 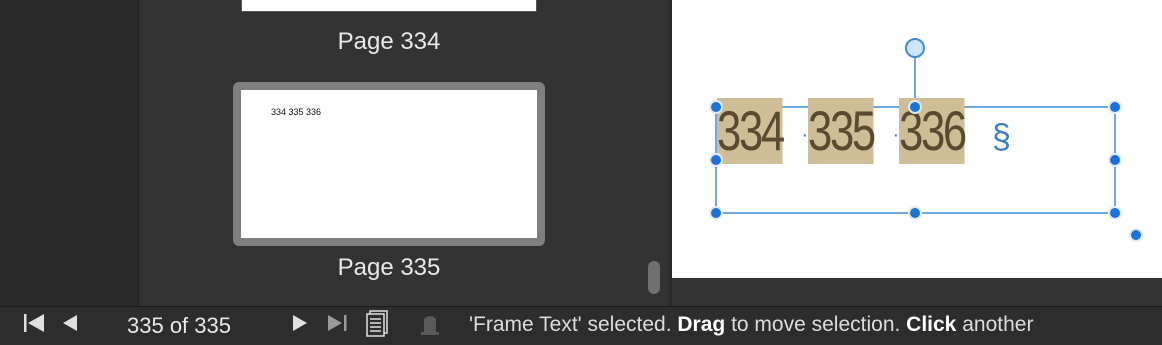 What do you see at coordinates (573, 324) in the screenshot?
I see `status-text-1: 'Frame Text' selected.` at bounding box center [573, 324].